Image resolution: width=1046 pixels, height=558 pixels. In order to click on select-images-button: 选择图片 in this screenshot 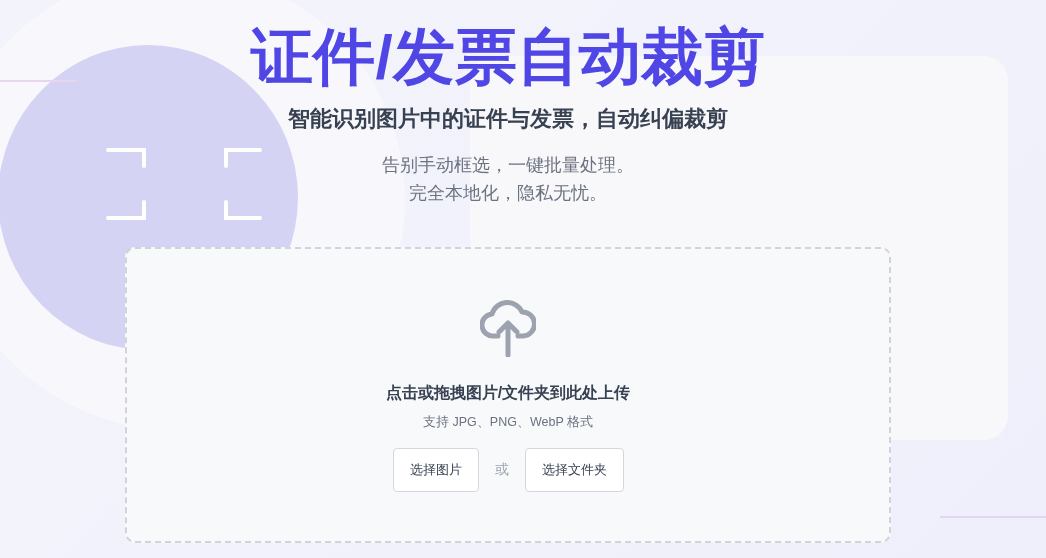, I will do `click(435, 469)`.